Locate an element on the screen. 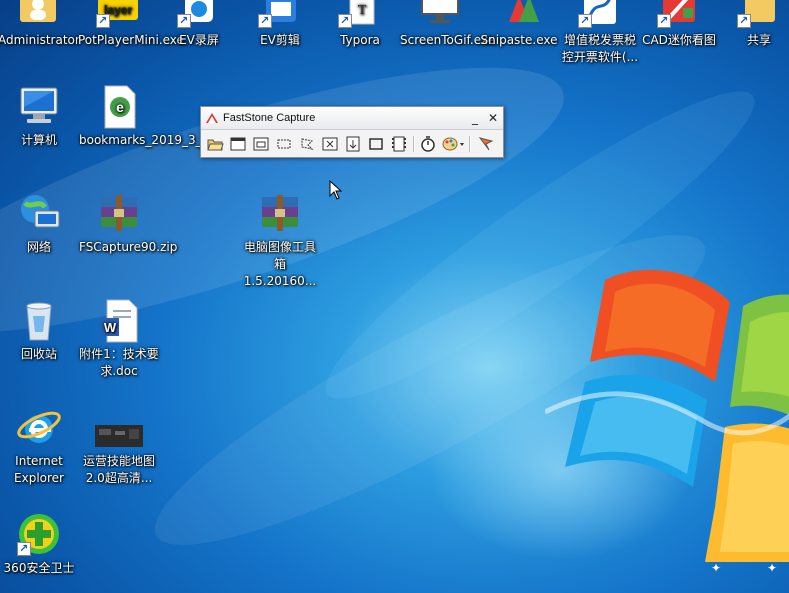  faststone-titlebar: FastStone Capture _ ✕ is located at coordinates (352, 118).